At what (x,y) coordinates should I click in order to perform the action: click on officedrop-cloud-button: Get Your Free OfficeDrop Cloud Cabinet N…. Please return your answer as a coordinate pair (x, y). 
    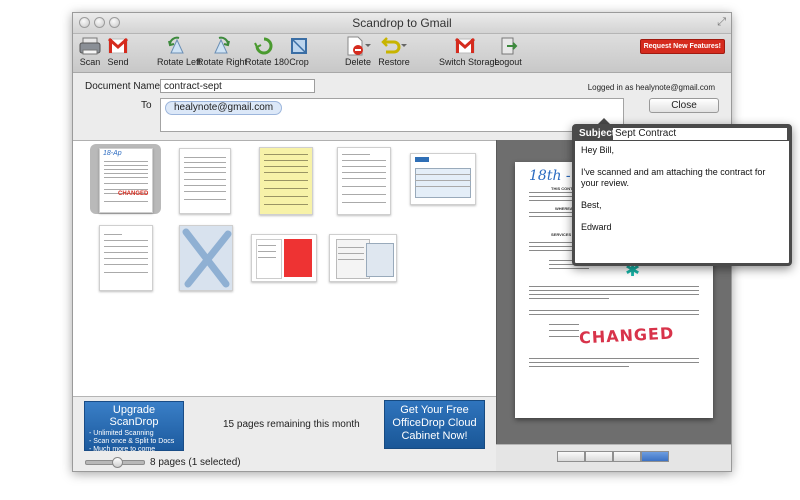
    Looking at the image, I should click on (434, 424).